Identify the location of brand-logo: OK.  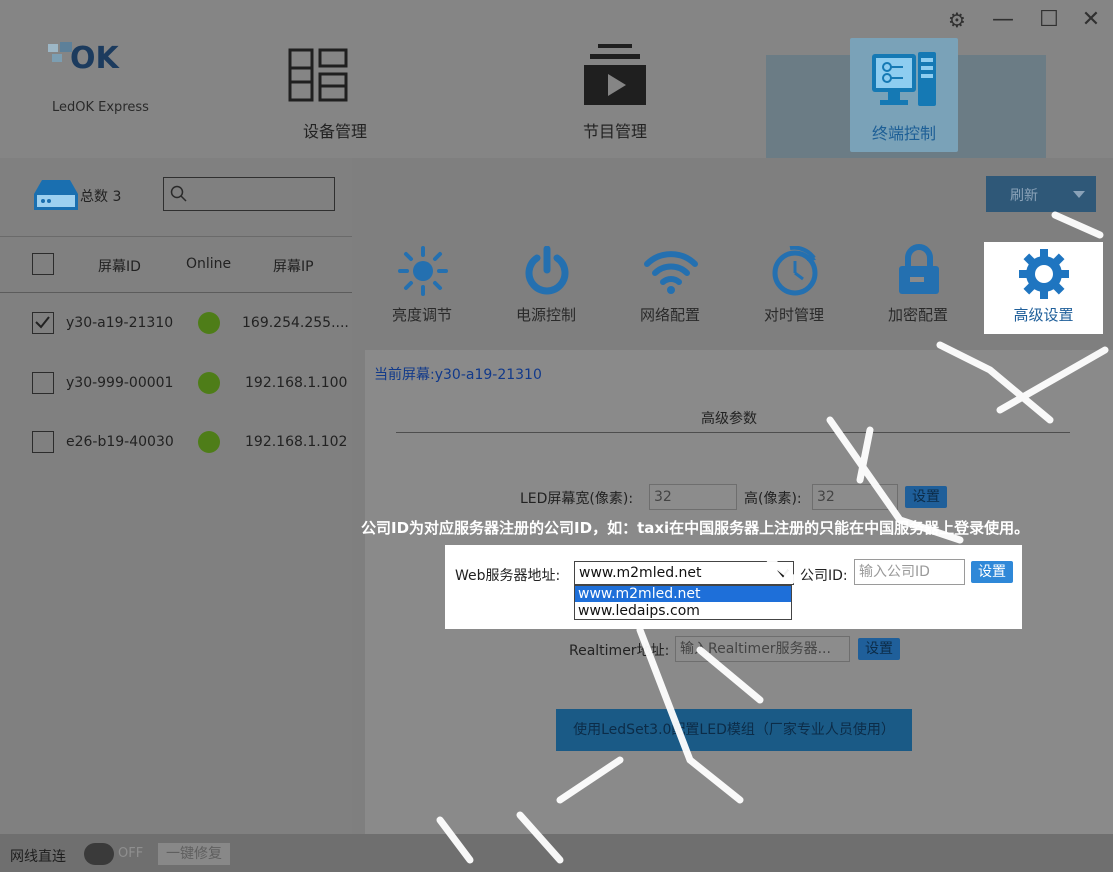
(84, 58).